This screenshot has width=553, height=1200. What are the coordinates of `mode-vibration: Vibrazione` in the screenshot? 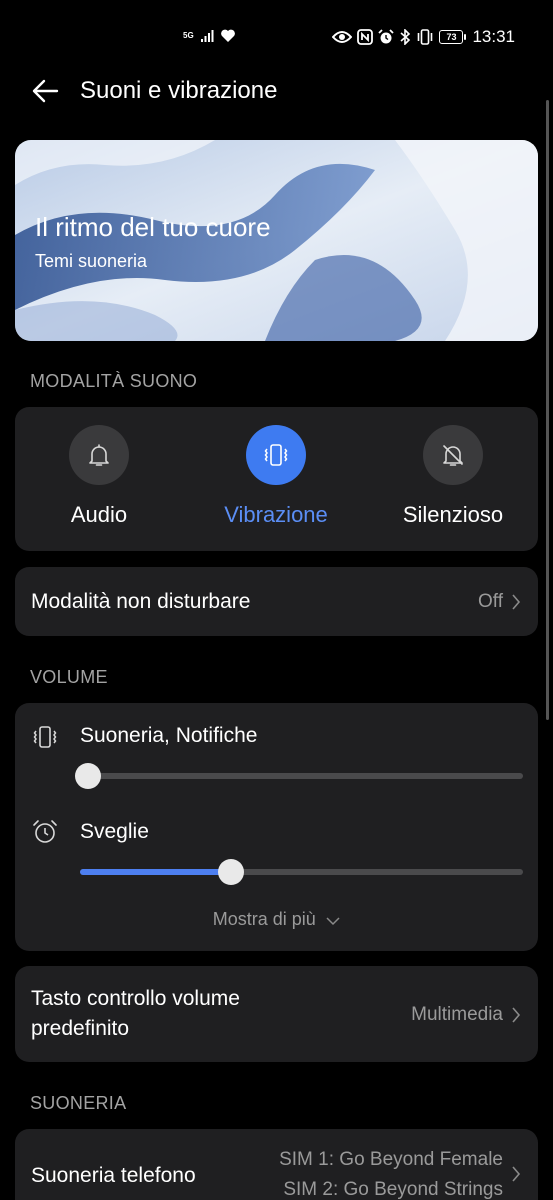 It's located at (276, 467).